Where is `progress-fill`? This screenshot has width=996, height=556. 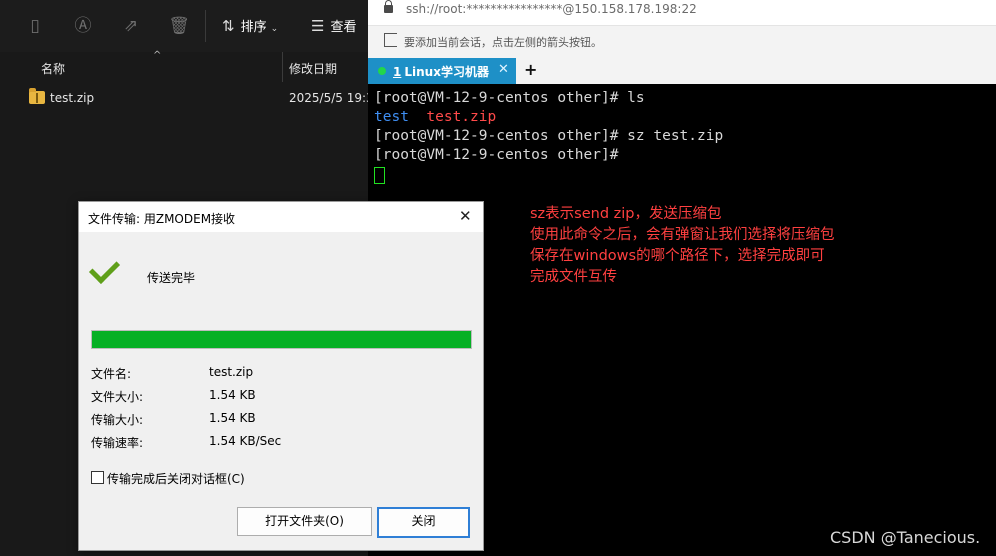
progress-fill is located at coordinates (281, 339).